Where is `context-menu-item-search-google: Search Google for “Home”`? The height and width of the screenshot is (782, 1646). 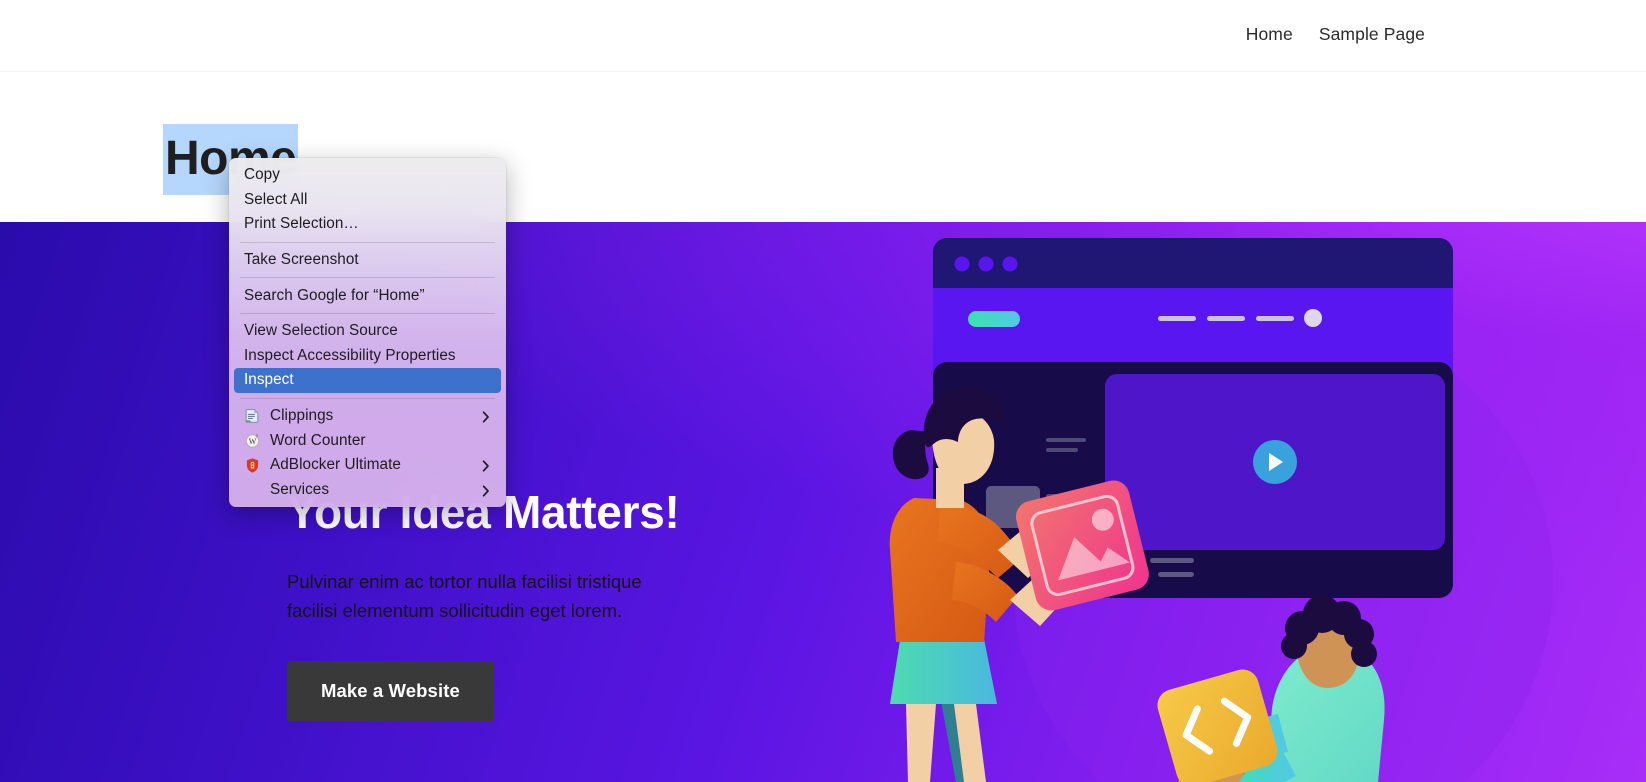 context-menu-item-search-google: Search Google for “Home” is located at coordinates (367, 295).